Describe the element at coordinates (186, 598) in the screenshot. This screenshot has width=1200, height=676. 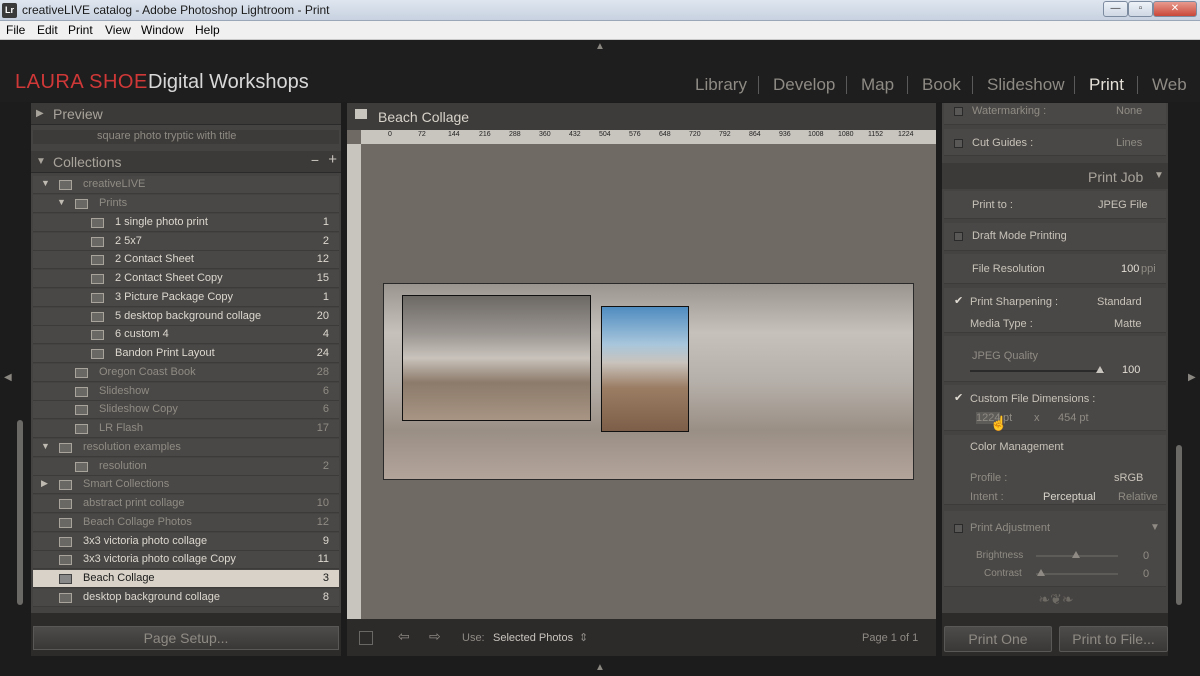
I see `list-item: desktop background collage 8` at that location.